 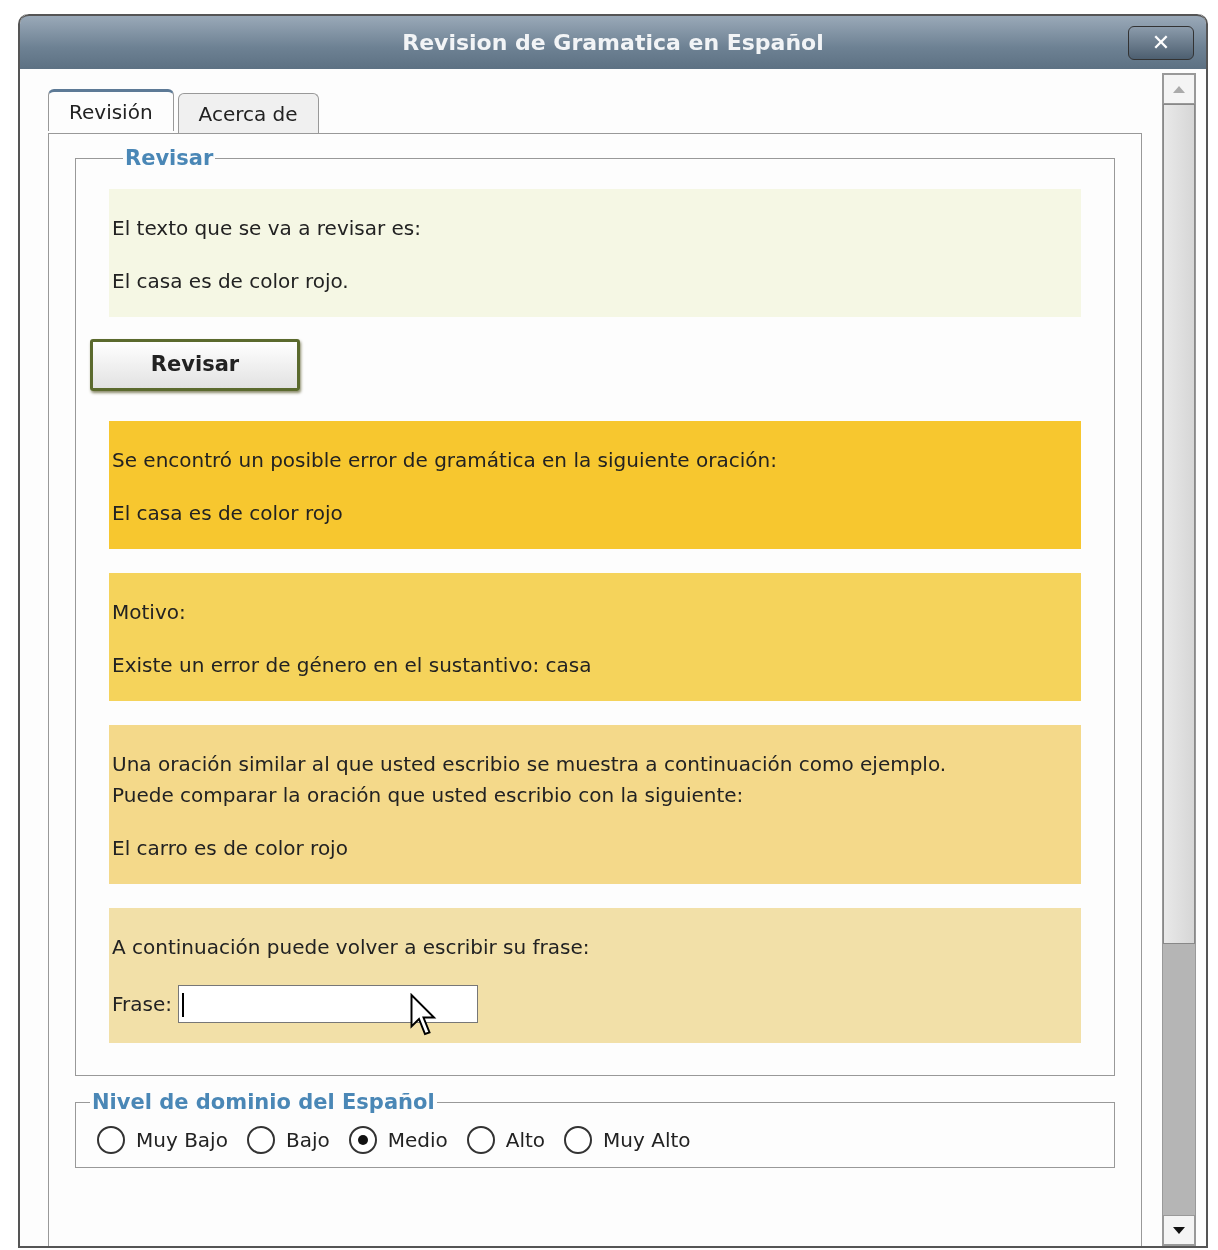 What do you see at coordinates (248, 113) in the screenshot?
I see `tab: Acerca de` at bounding box center [248, 113].